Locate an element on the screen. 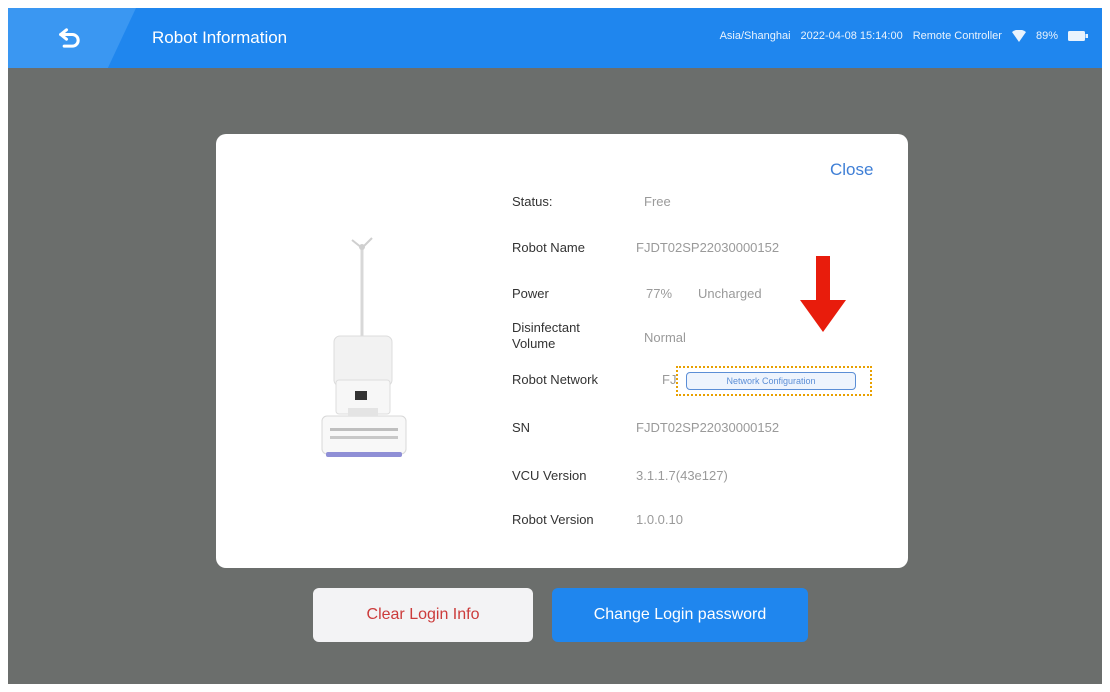 The height and width of the screenshot is (692, 1110). status-label: Status: is located at coordinates (532, 201).